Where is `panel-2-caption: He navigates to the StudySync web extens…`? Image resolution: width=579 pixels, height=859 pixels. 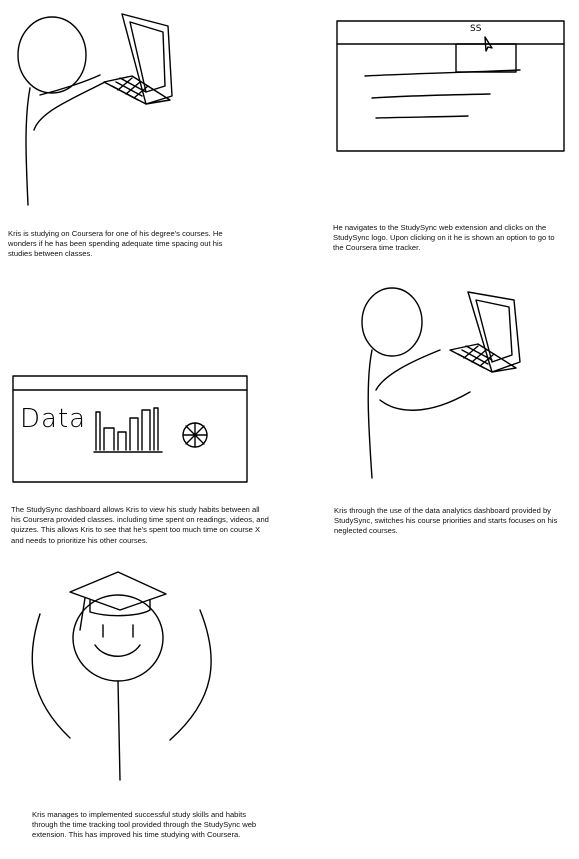
panel-2-caption: He navigates to the StudySync web extens… is located at coordinates (444, 238).